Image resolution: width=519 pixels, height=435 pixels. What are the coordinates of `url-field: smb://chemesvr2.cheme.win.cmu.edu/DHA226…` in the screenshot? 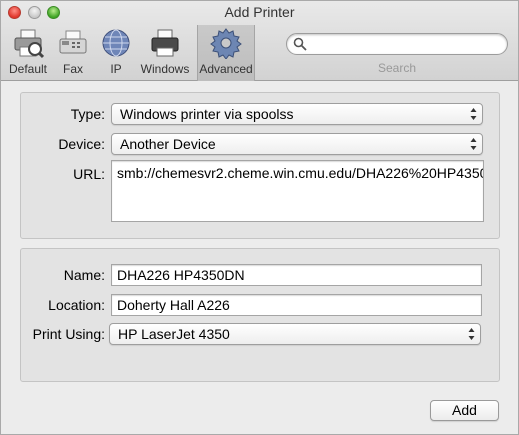 It's located at (297, 191).